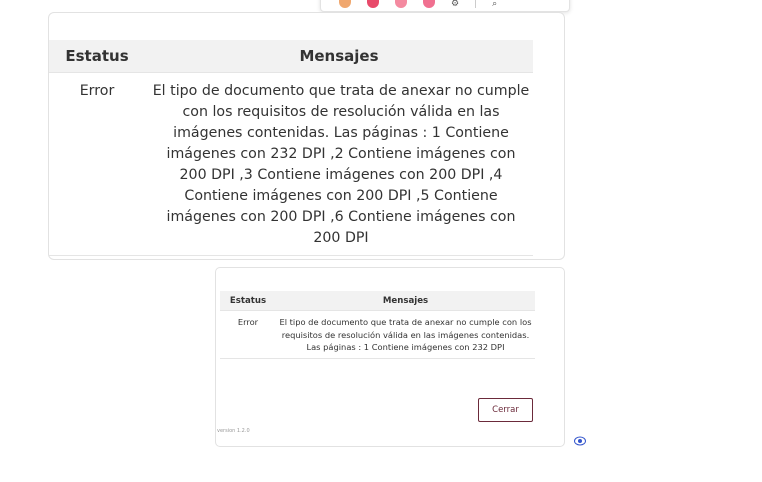 The image size is (762, 482). Describe the element at coordinates (494, 4) in the screenshot. I see `search-icon: ⌕` at that location.